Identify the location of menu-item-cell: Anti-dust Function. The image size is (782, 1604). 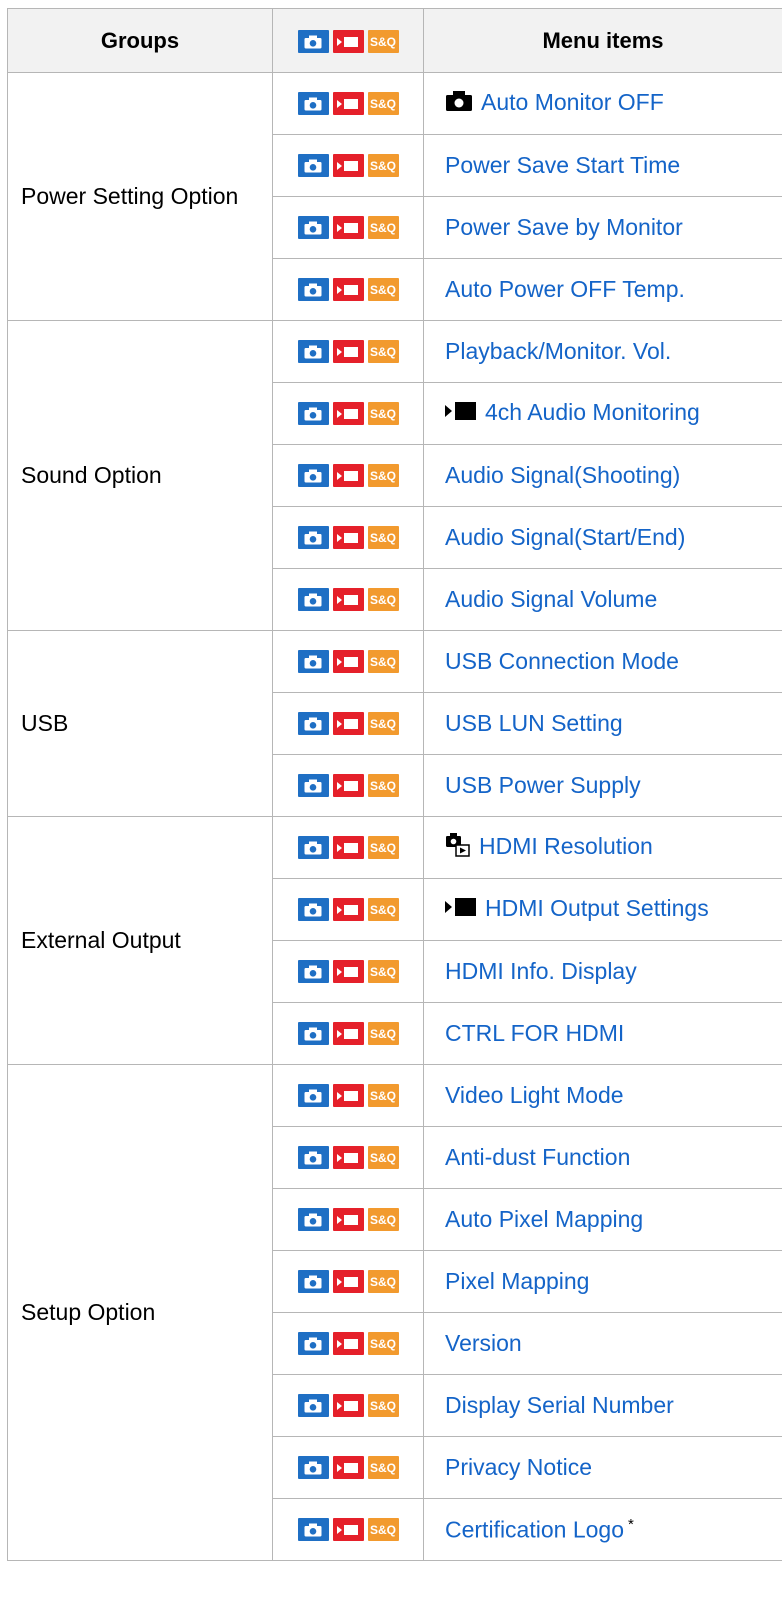
(602, 1157).